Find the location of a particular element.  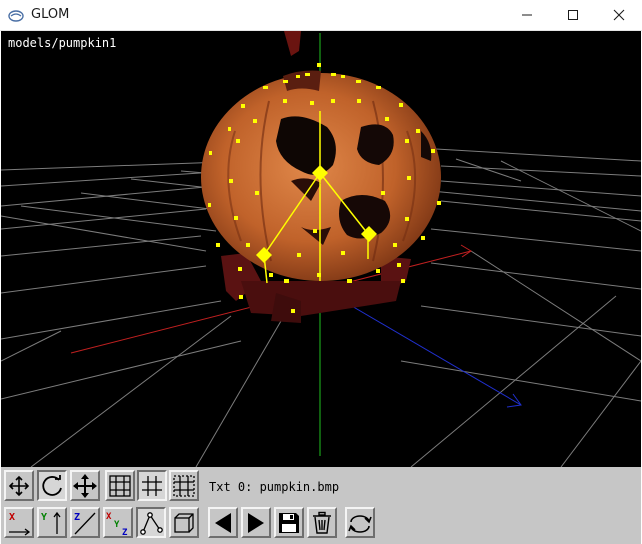

reset-view-button is located at coordinates (360, 522).